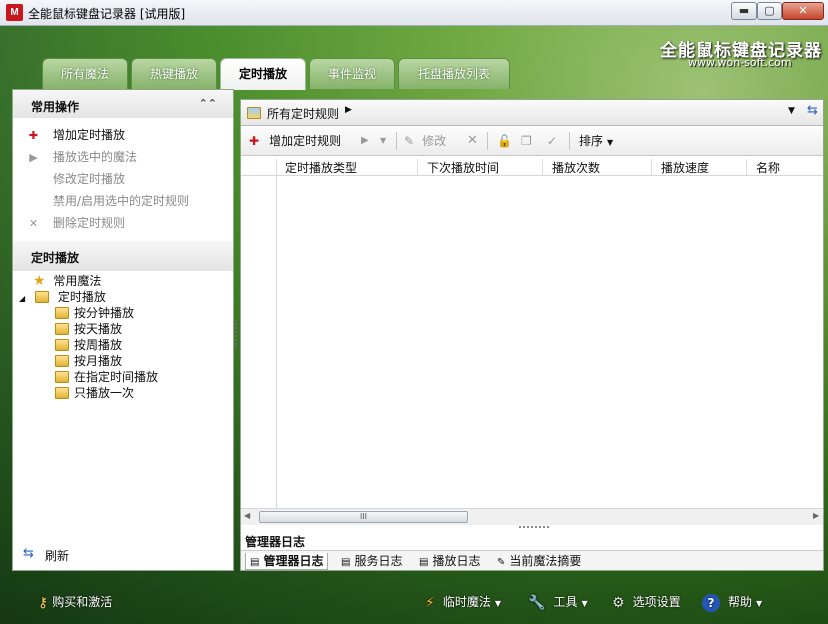 Image resolution: width=828 pixels, height=624 pixels. What do you see at coordinates (618, 603) in the screenshot?
I see `gear-icon: ⚙` at bounding box center [618, 603].